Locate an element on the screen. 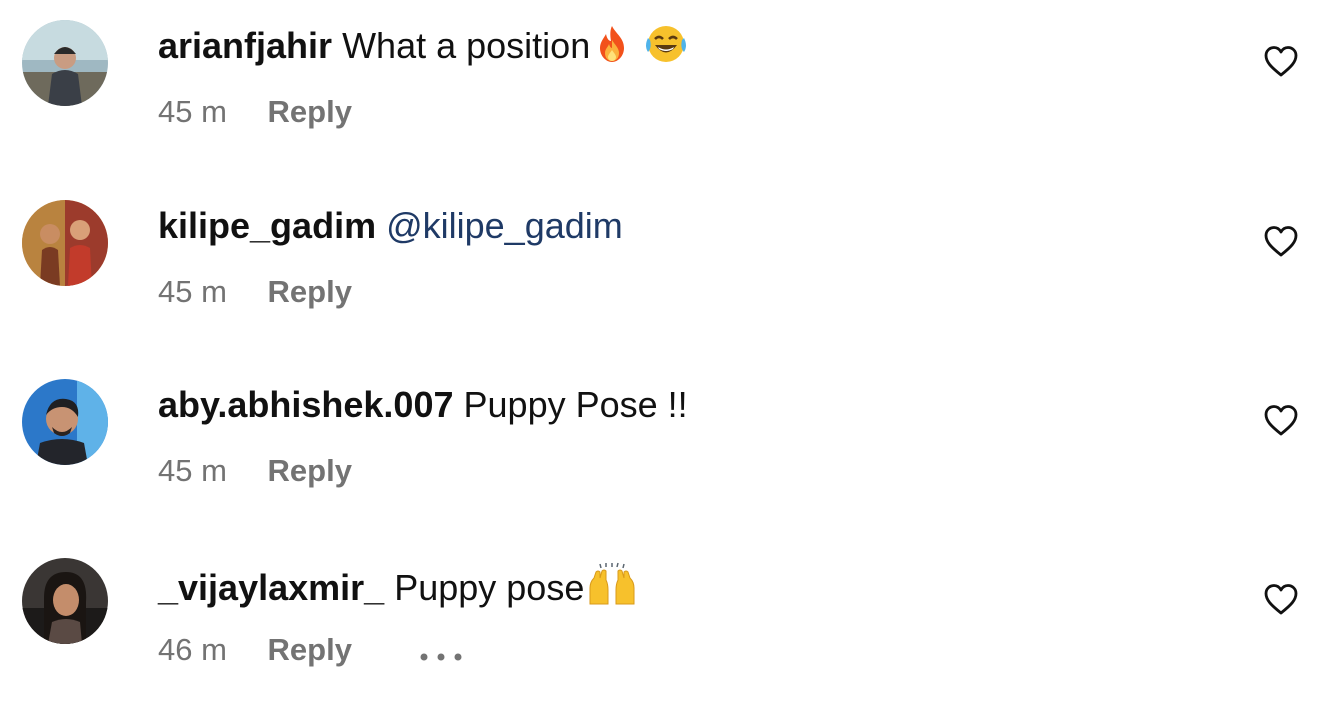  fire-emoji is located at coordinates (612, 49).